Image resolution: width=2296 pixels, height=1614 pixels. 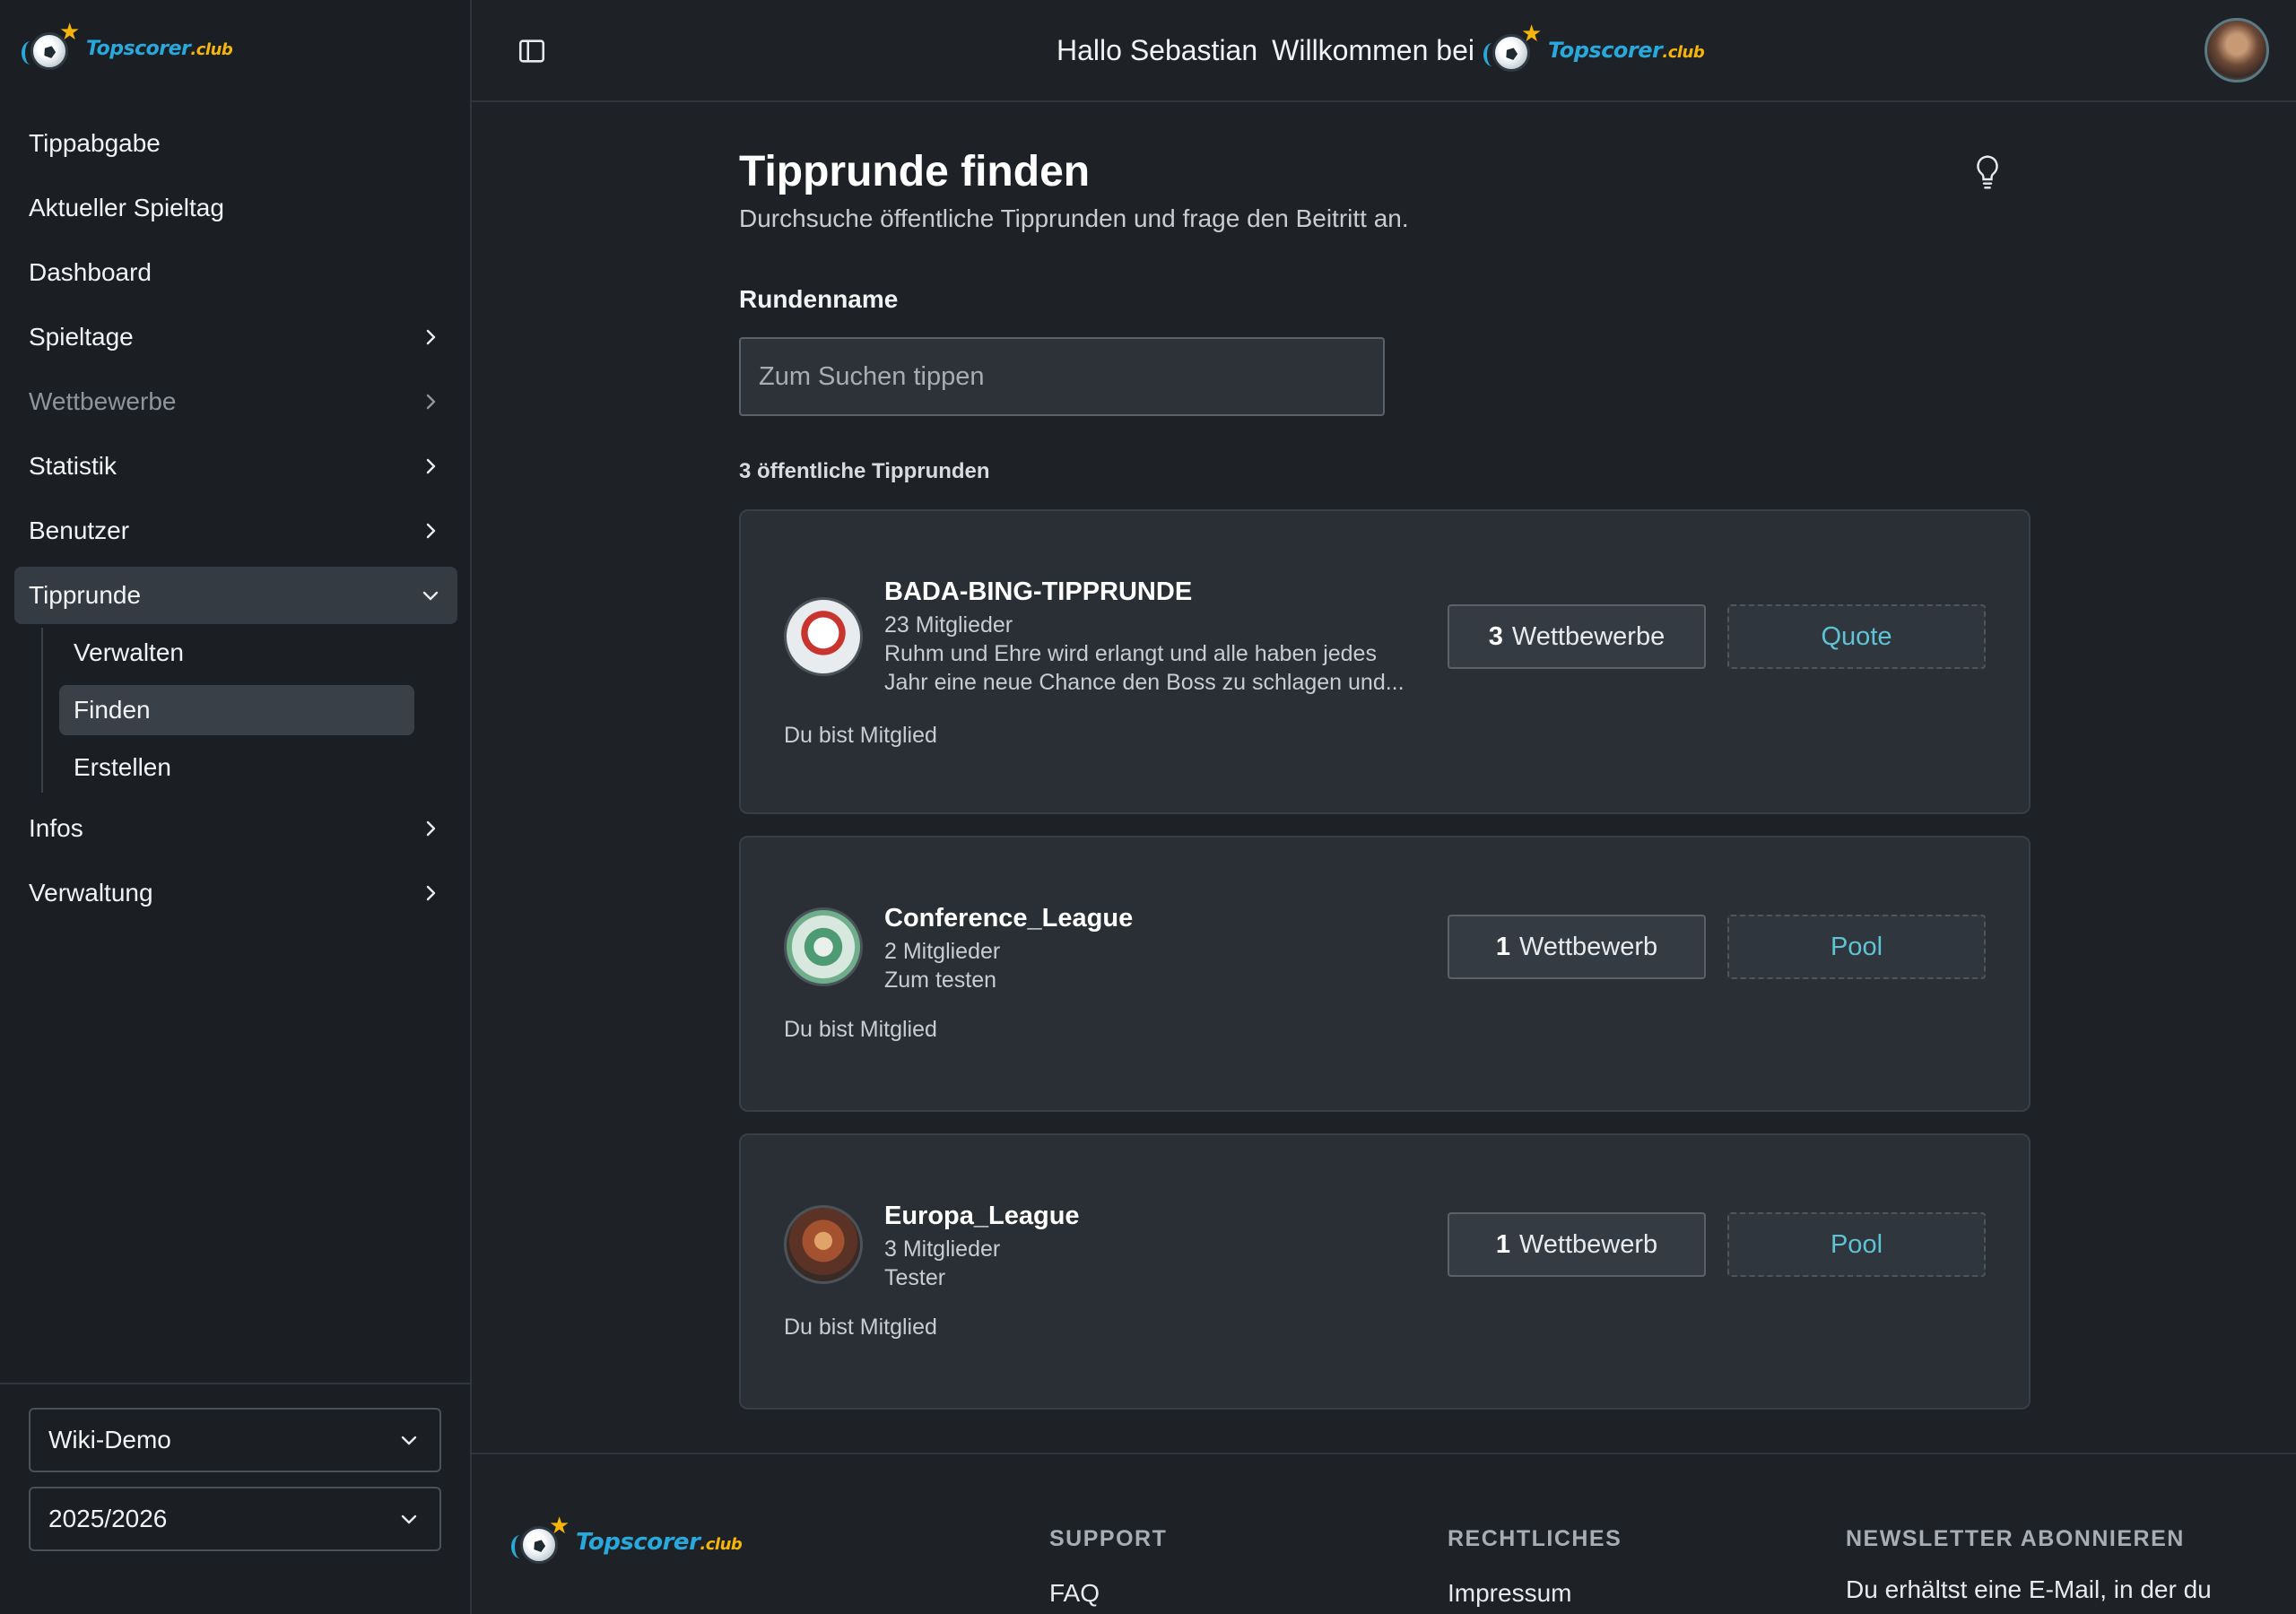 What do you see at coordinates (532, 51) in the screenshot?
I see `sidebar-toggle-icon` at bounding box center [532, 51].